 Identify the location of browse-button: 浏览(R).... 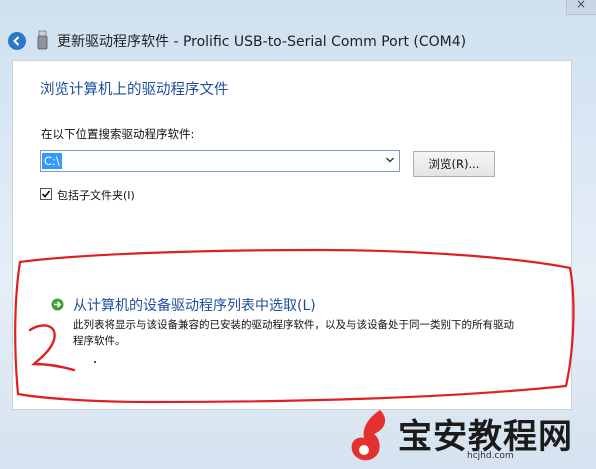
(454, 164).